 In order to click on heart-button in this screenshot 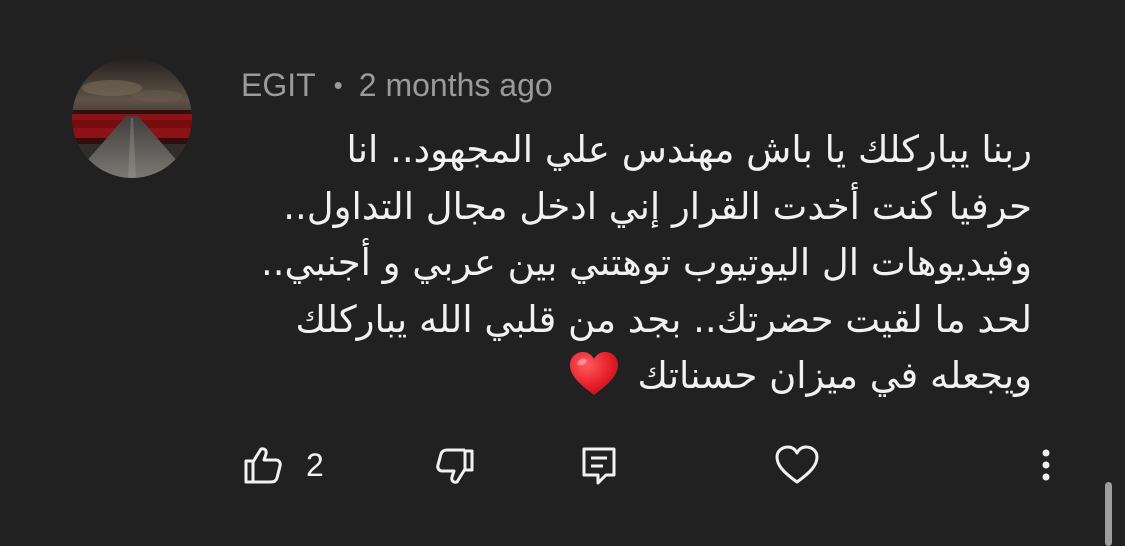, I will do `click(797, 465)`.